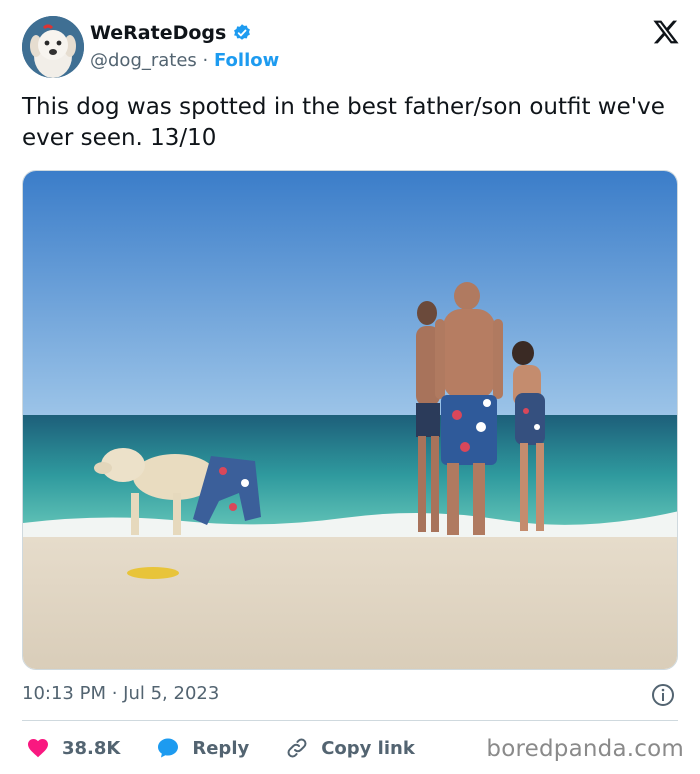 The width and height of the screenshot is (700, 774). I want to click on reply-button: Reply, so click(202, 748).